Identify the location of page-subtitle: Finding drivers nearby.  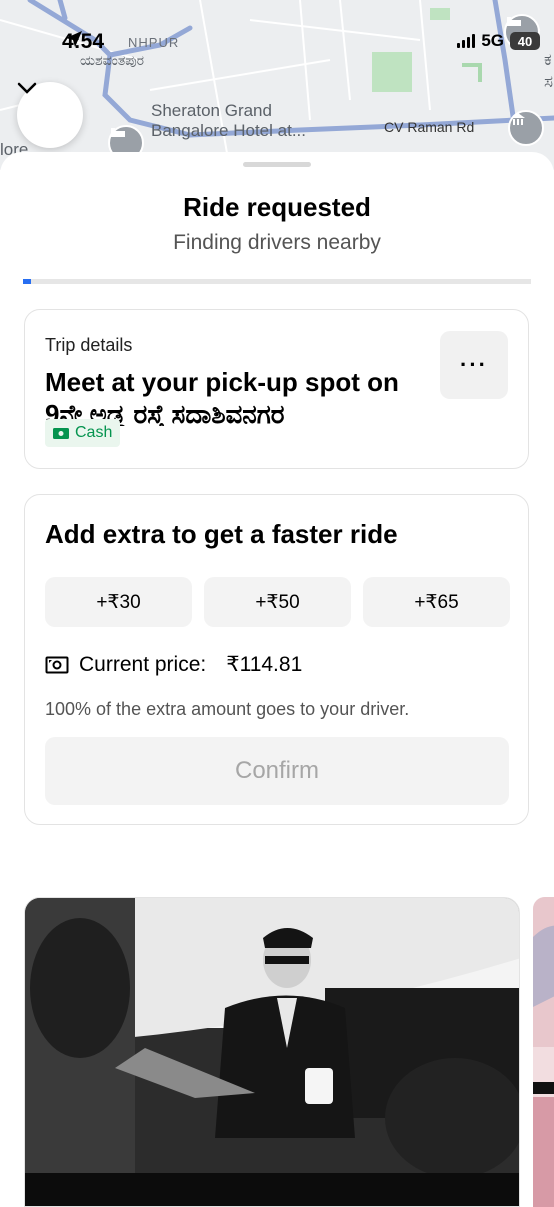
(277, 242).